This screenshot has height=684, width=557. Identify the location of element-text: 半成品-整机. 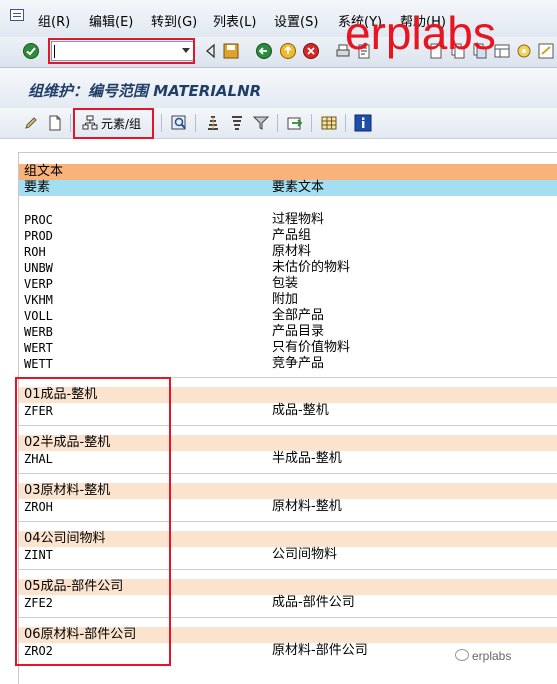
(307, 458).